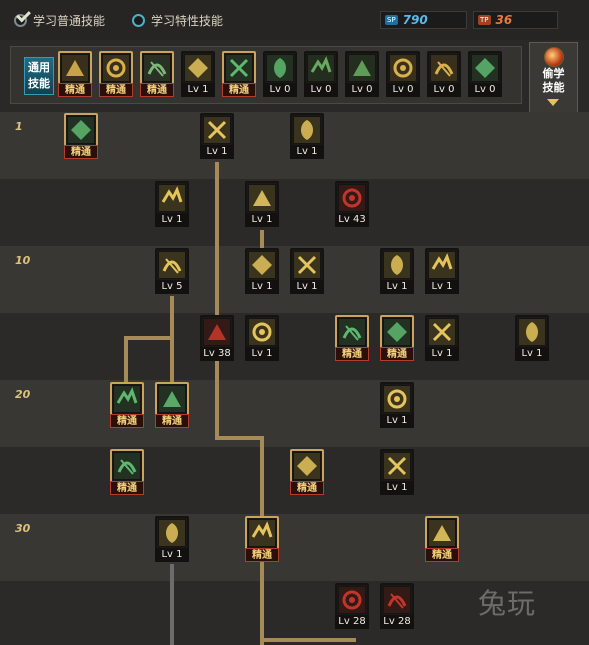 This screenshot has width=589, height=645. Describe the element at coordinates (172, 271) in the screenshot. I see `skill-slot: Lv 5` at that location.